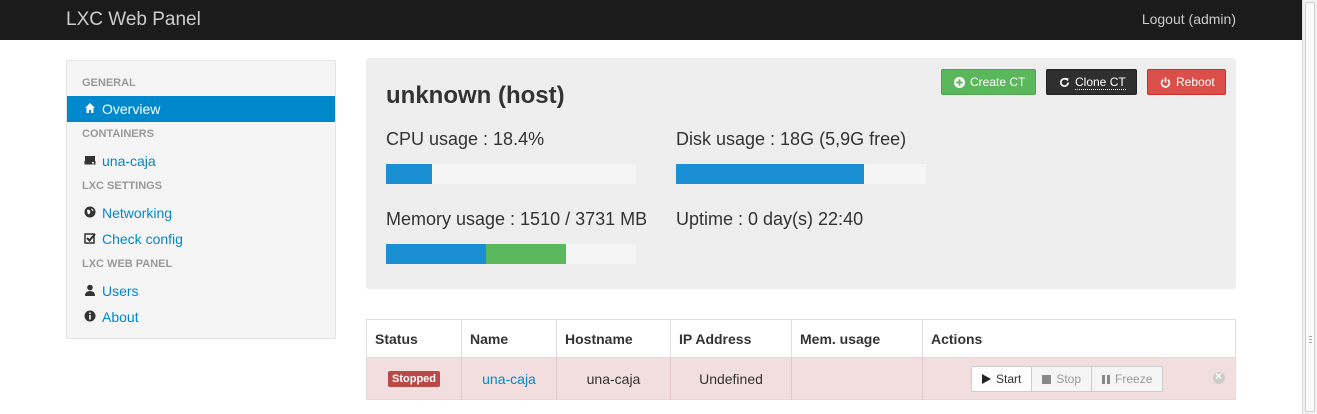  Describe the element at coordinates (118, 134) in the screenshot. I see `nav-header-containers: CONTAINERS` at that location.